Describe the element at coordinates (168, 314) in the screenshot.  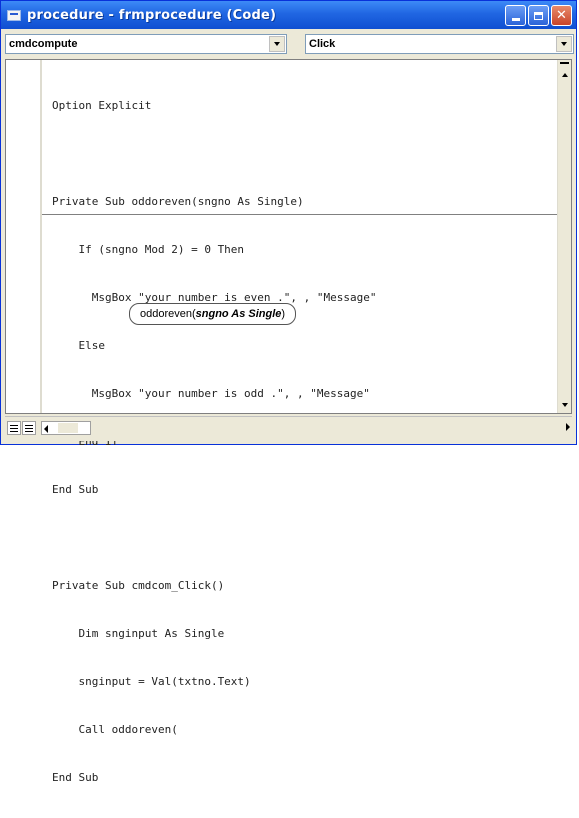
I see `tooltip-prefix: oddoreven(` at that location.